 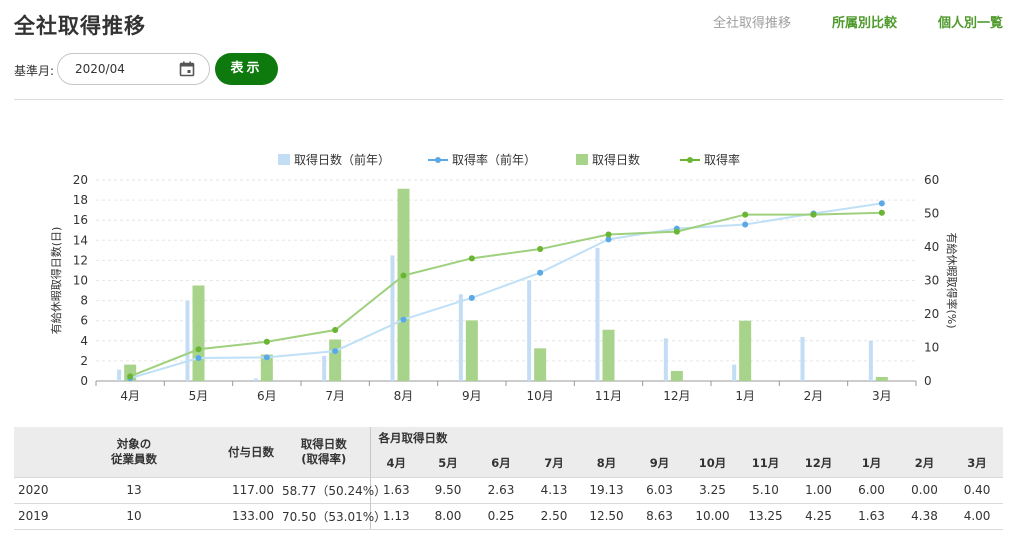 I want to click on y-left-tick: 20, so click(x=80, y=180).